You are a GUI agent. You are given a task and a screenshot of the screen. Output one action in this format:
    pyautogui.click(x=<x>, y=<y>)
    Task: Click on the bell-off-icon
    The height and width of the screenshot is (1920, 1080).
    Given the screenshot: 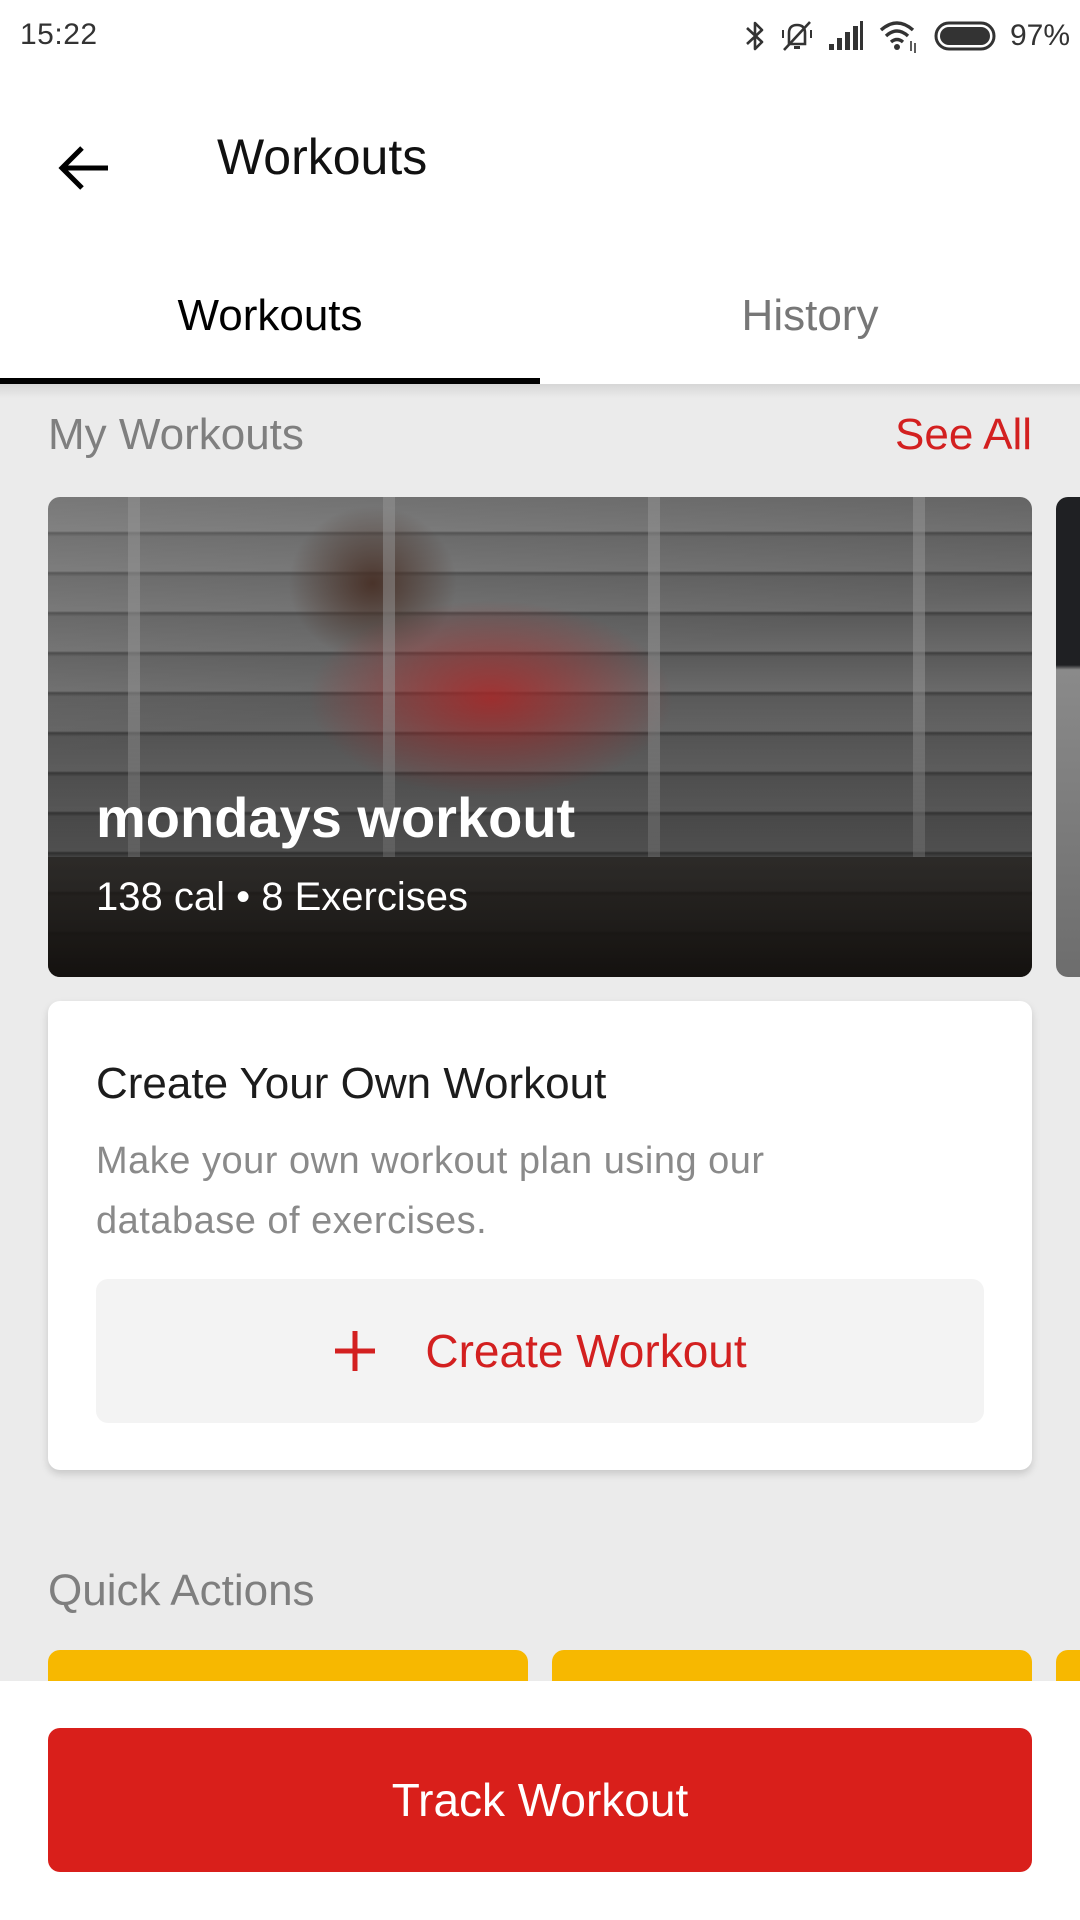 What is the action you would take?
    pyautogui.click(x=796, y=36)
    